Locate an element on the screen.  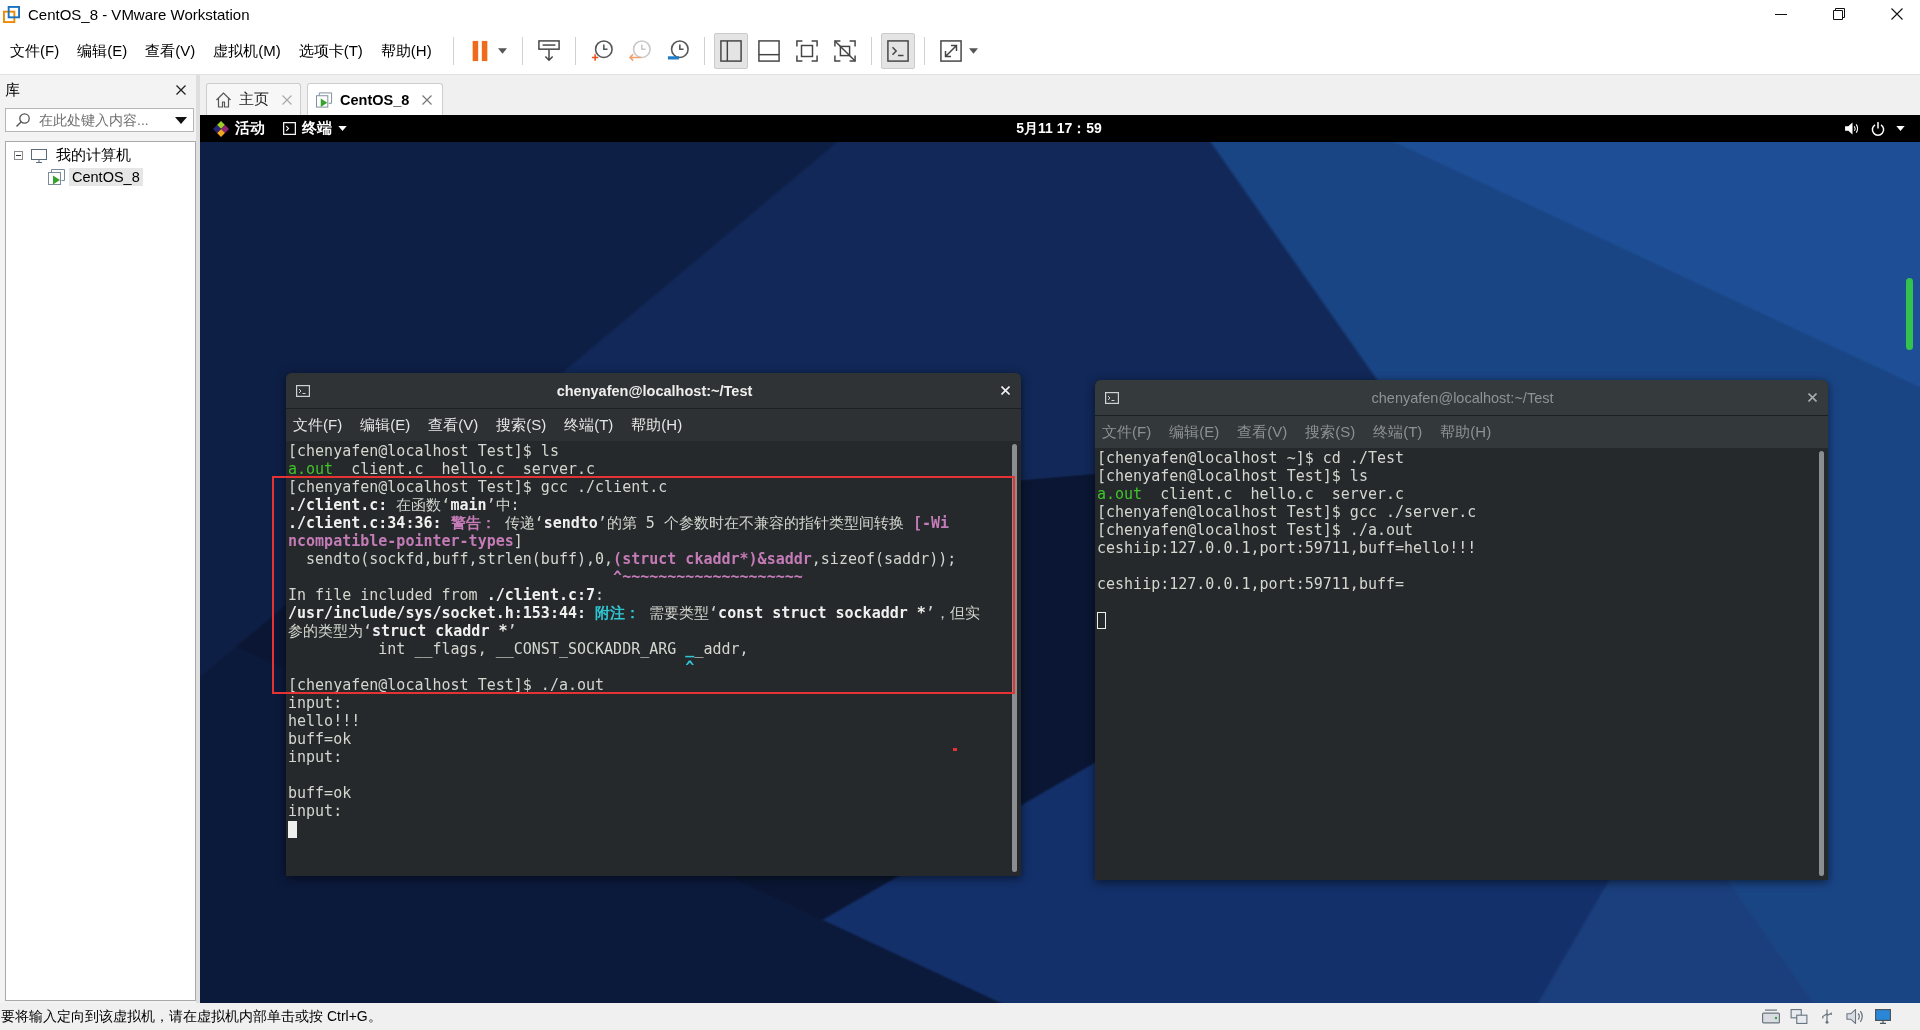
tree-item: 我的计算机 is located at coordinates (93, 155).